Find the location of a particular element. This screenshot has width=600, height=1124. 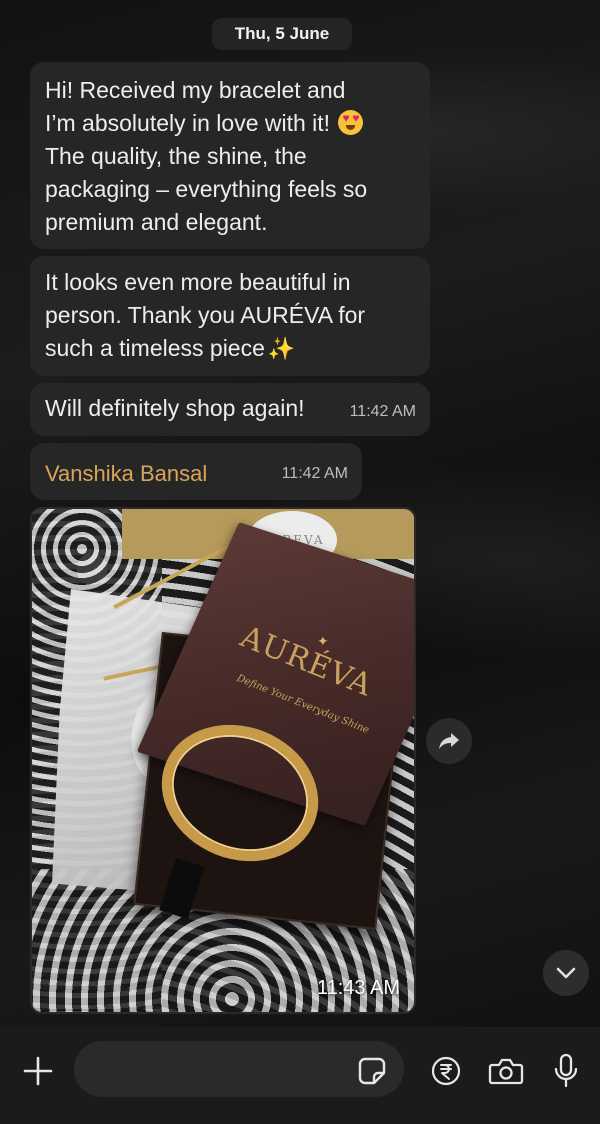

voice-message-button is located at coordinates (566, 1071).